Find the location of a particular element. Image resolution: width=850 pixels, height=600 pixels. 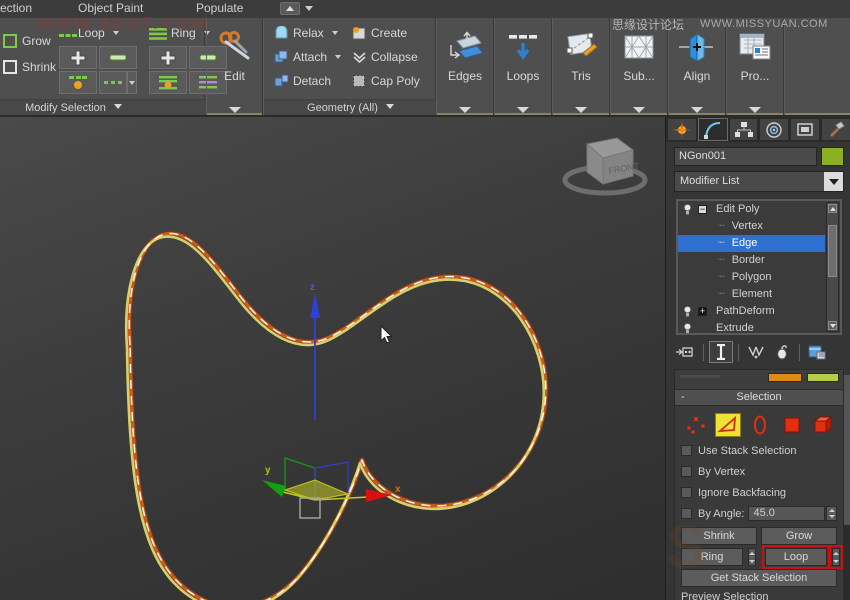

edit-button: Edit is located at coordinates (234, 57).